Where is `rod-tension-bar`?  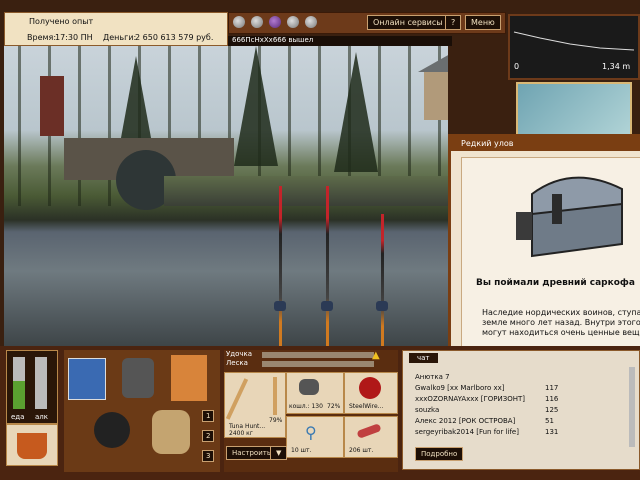
rod-tension-bar is located at coordinates (318, 355).